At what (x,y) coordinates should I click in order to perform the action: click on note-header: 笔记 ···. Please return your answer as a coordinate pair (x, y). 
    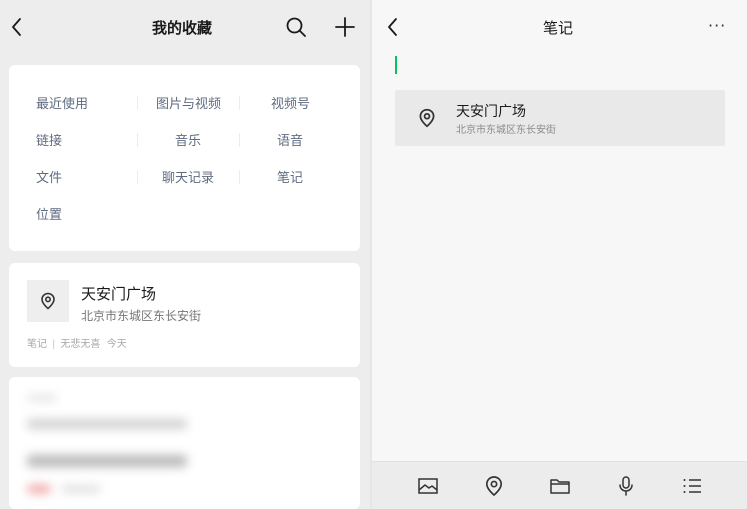
    Looking at the image, I should click on (559, 27).